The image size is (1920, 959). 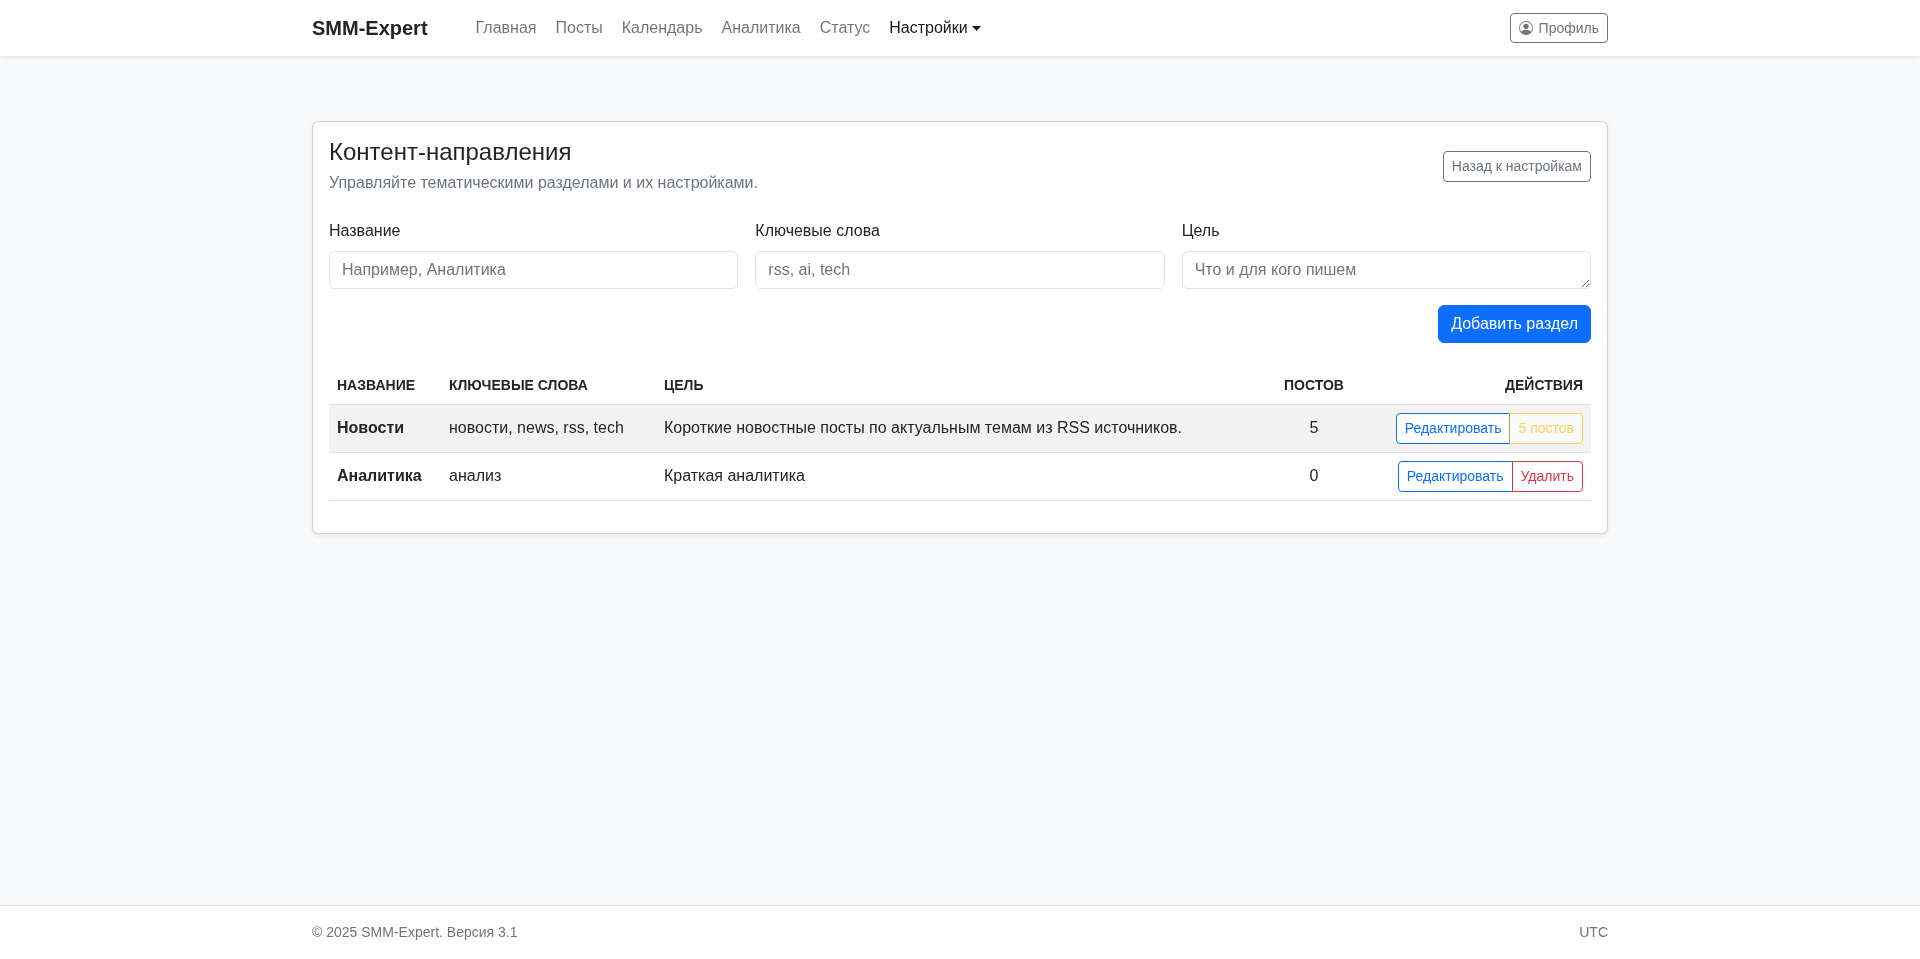 What do you see at coordinates (976, 28) in the screenshot?
I see `caret-icon` at bounding box center [976, 28].